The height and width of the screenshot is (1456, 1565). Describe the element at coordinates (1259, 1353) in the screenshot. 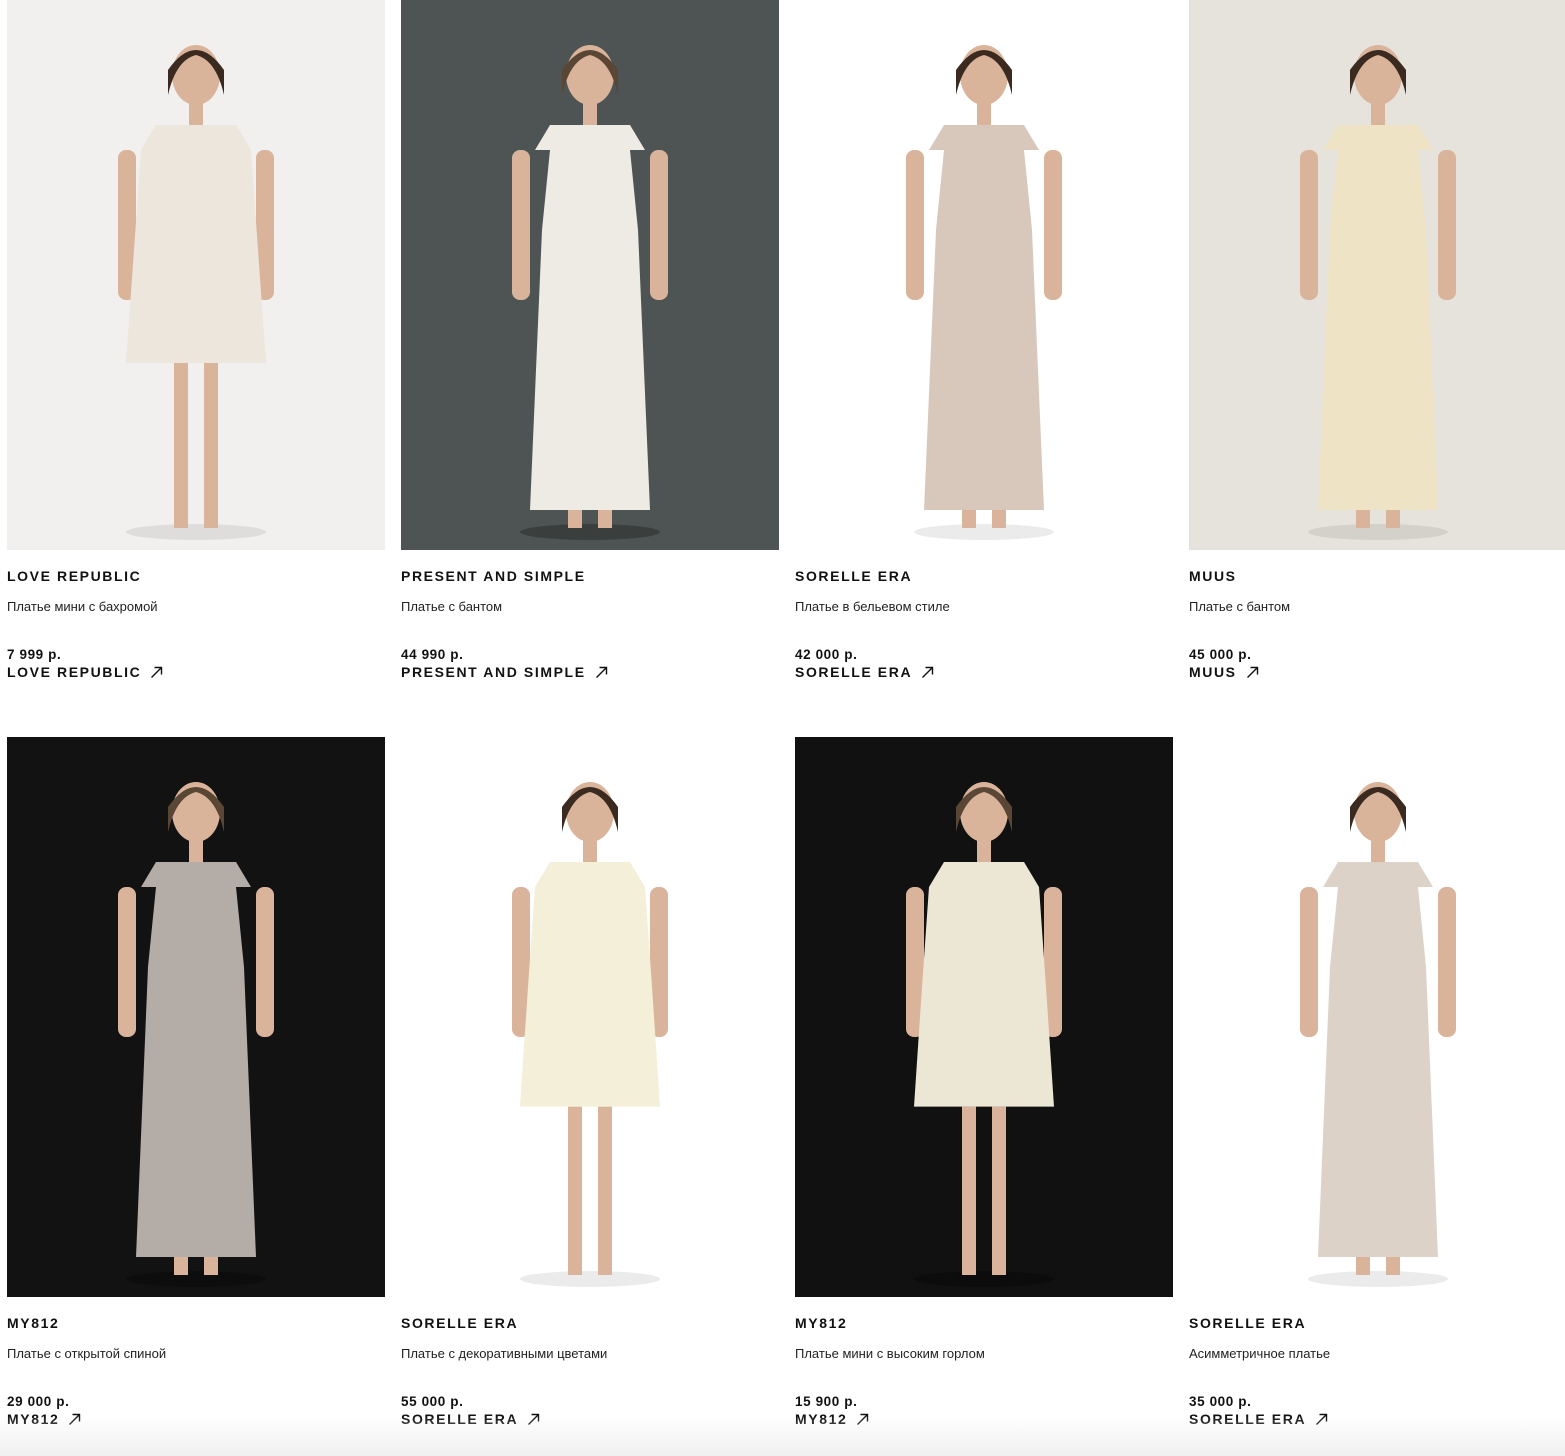

I see `product-title: Асимметричное платье` at that location.